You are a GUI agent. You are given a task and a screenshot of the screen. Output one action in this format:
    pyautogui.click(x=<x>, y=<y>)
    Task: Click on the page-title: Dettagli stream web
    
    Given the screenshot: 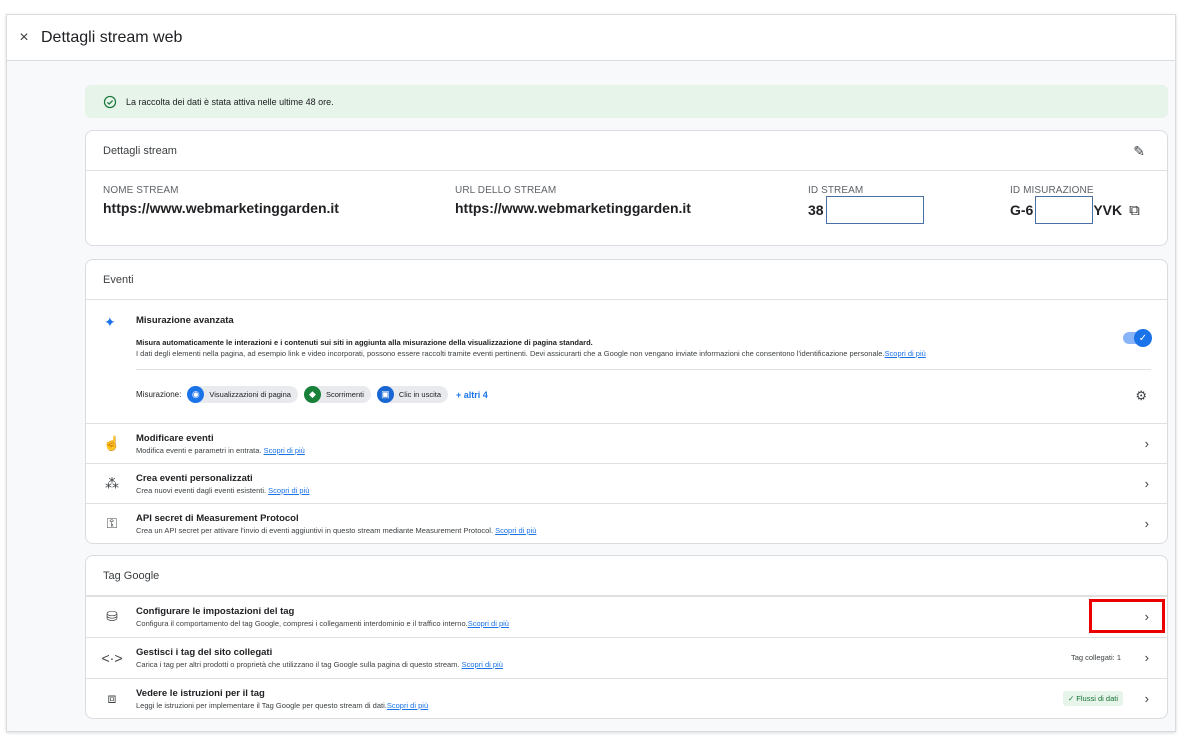 What is the action you would take?
    pyautogui.click(x=112, y=37)
    